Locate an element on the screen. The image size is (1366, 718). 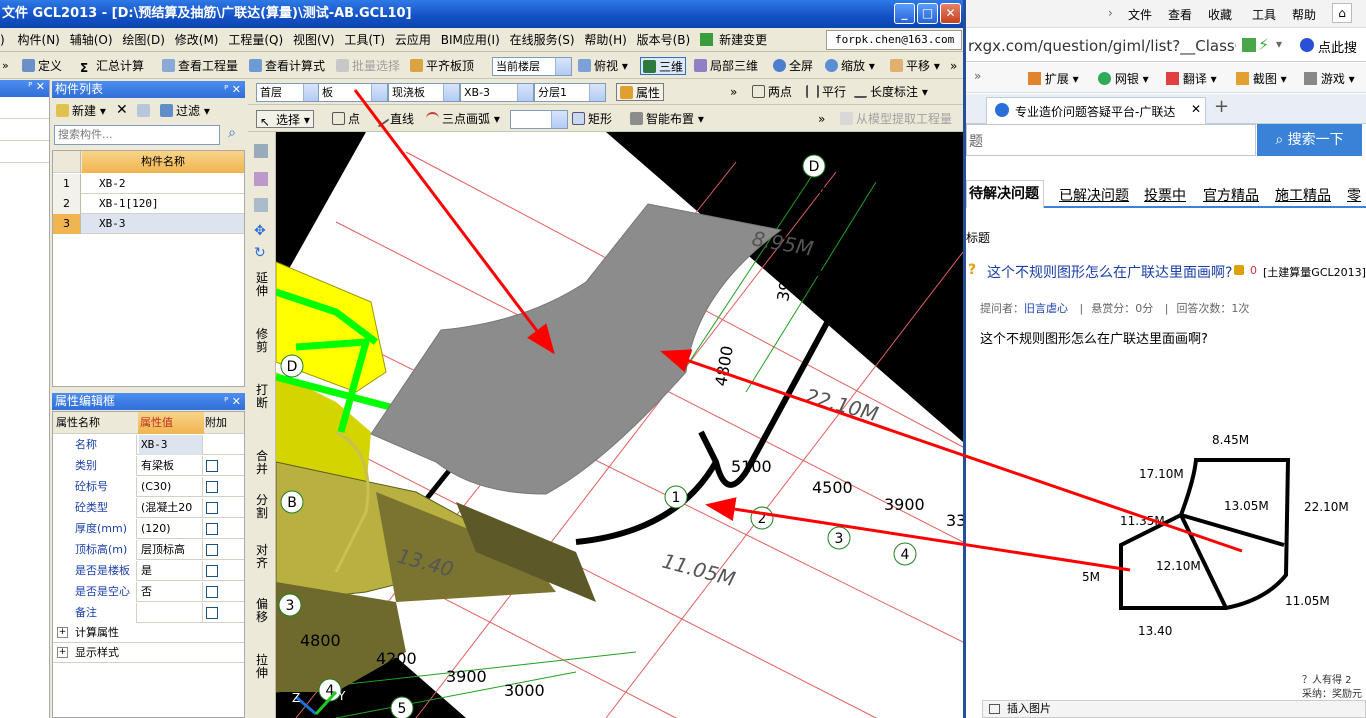
side-tool-0: 延伸 is located at coordinates (262, 285).